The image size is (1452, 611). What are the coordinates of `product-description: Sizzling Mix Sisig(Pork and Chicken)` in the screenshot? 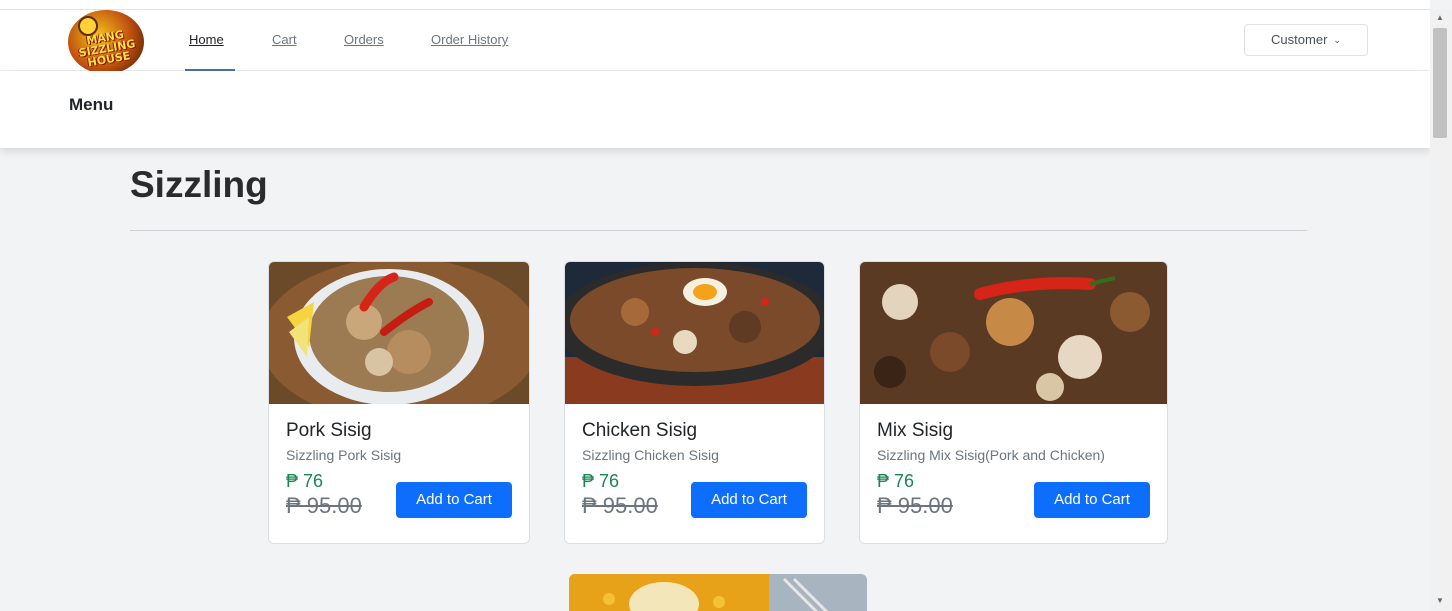 It's located at (991, 455).